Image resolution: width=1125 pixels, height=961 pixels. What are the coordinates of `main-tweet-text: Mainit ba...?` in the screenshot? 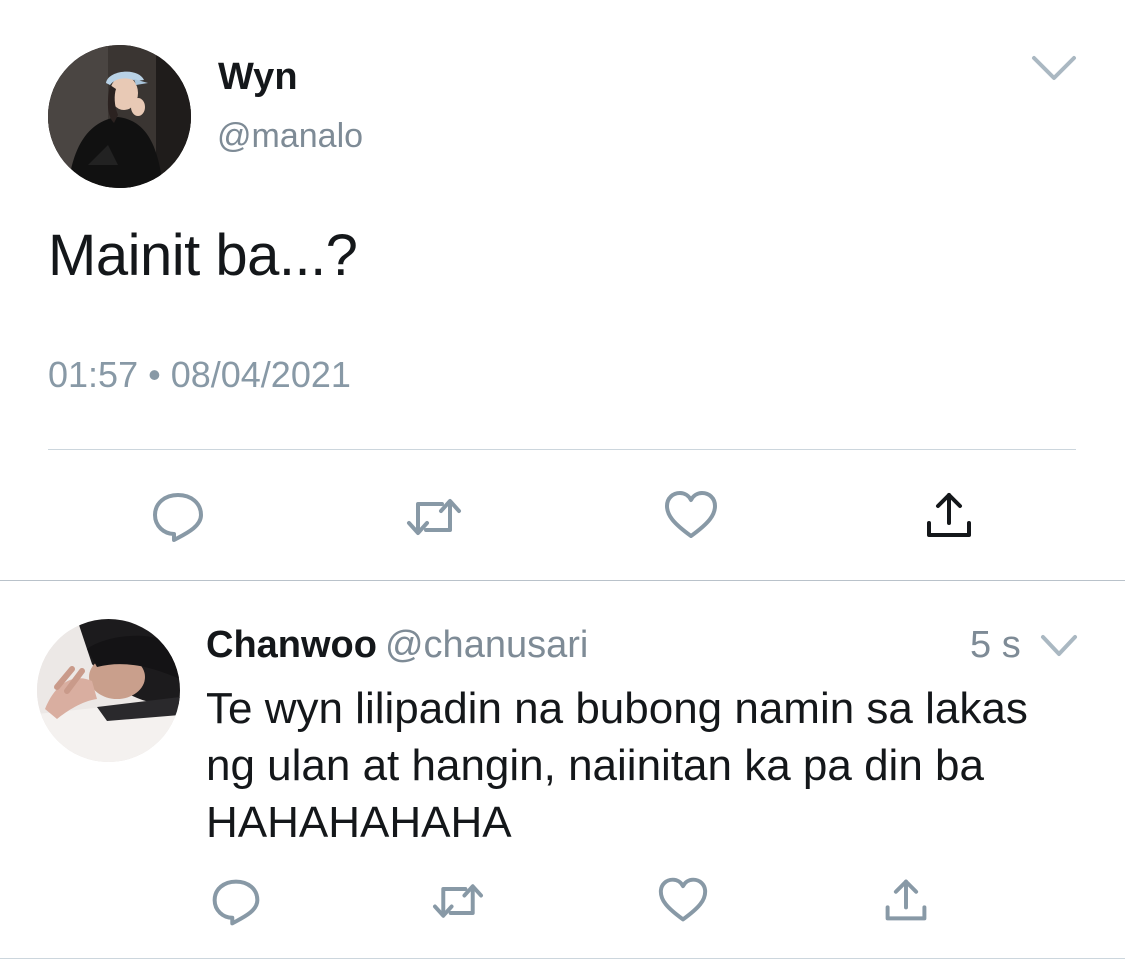 It's located at (203, 255).